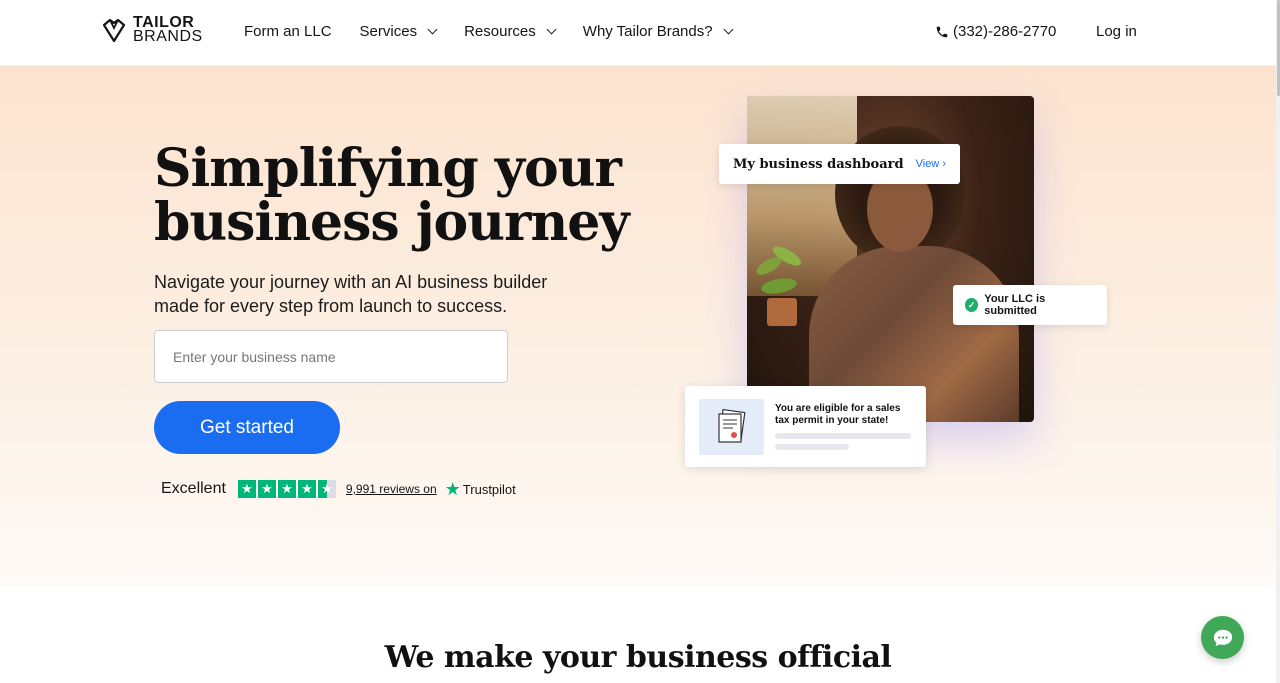 Image resolution: width=1280 pixels, height=683 pixels. I want to click on dashboard-card-title: My business dashboard, so click(818, 164).